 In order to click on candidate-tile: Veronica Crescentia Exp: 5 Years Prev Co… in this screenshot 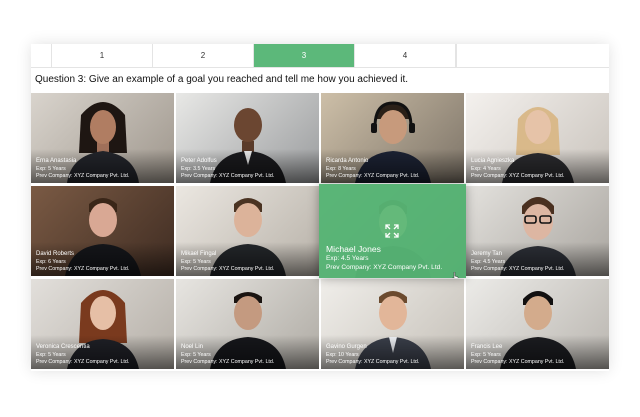, I will do `click(102, 324)`.